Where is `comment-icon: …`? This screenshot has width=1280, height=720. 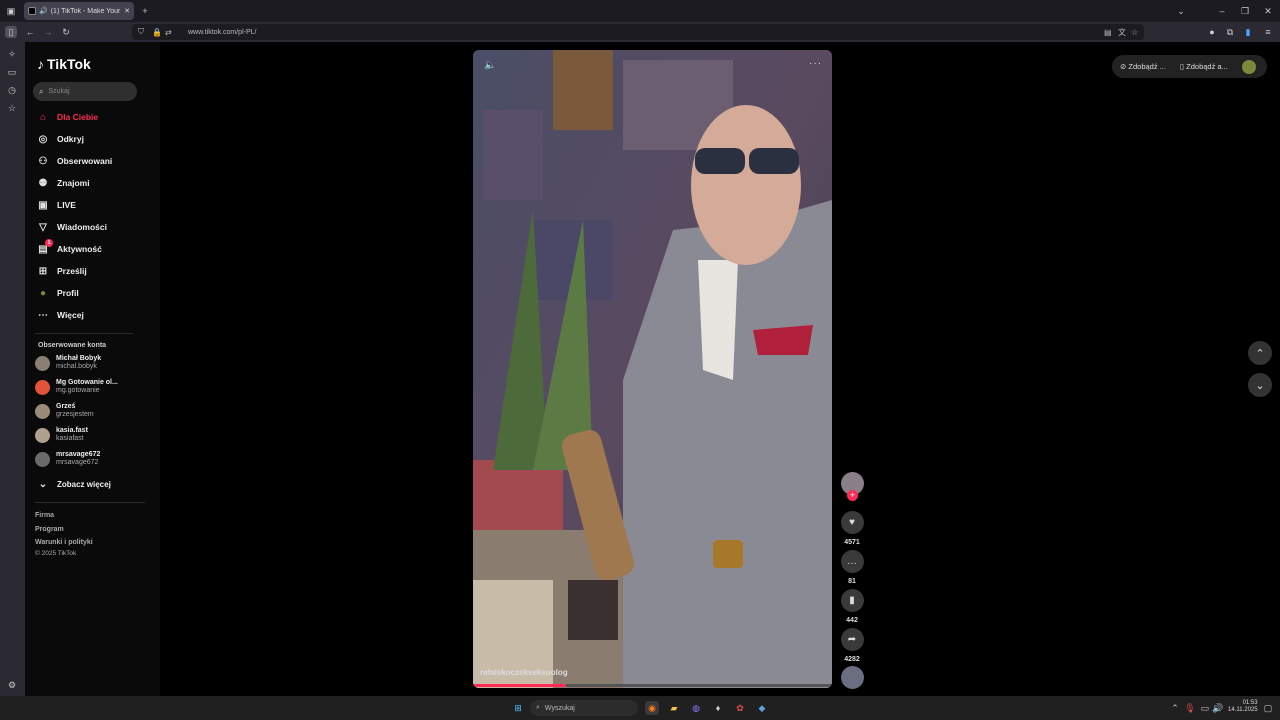 comment-icon: … is located at coordinates (852, 561).